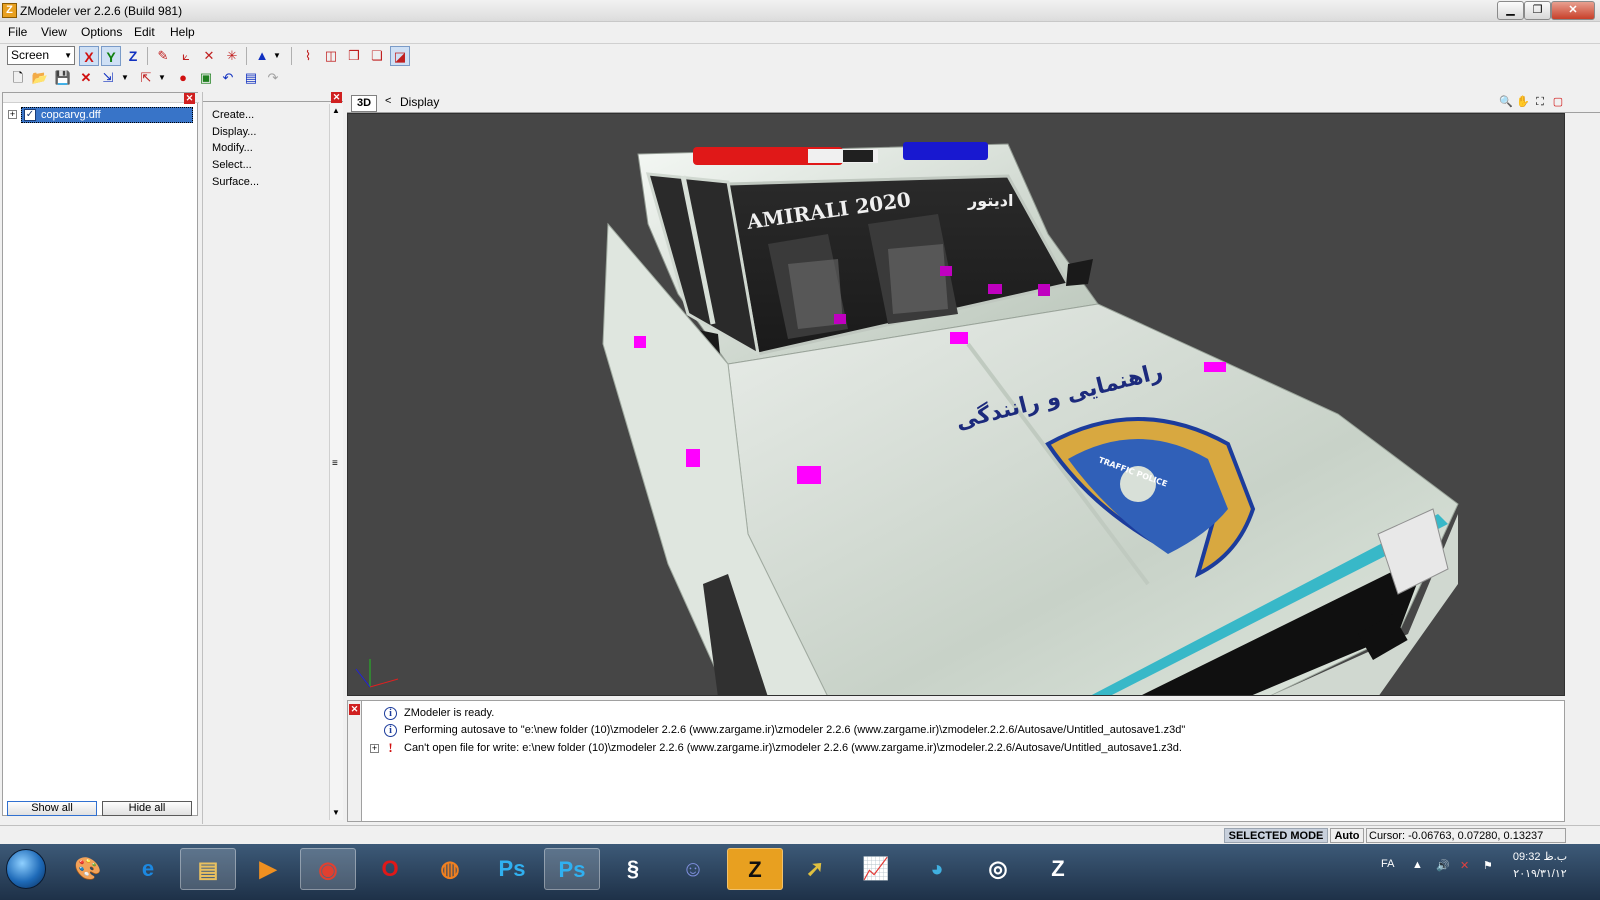  Describe the element at coordinates (1347, 835) in the screenshot. I see `auto-toggle: Auto` at that location.